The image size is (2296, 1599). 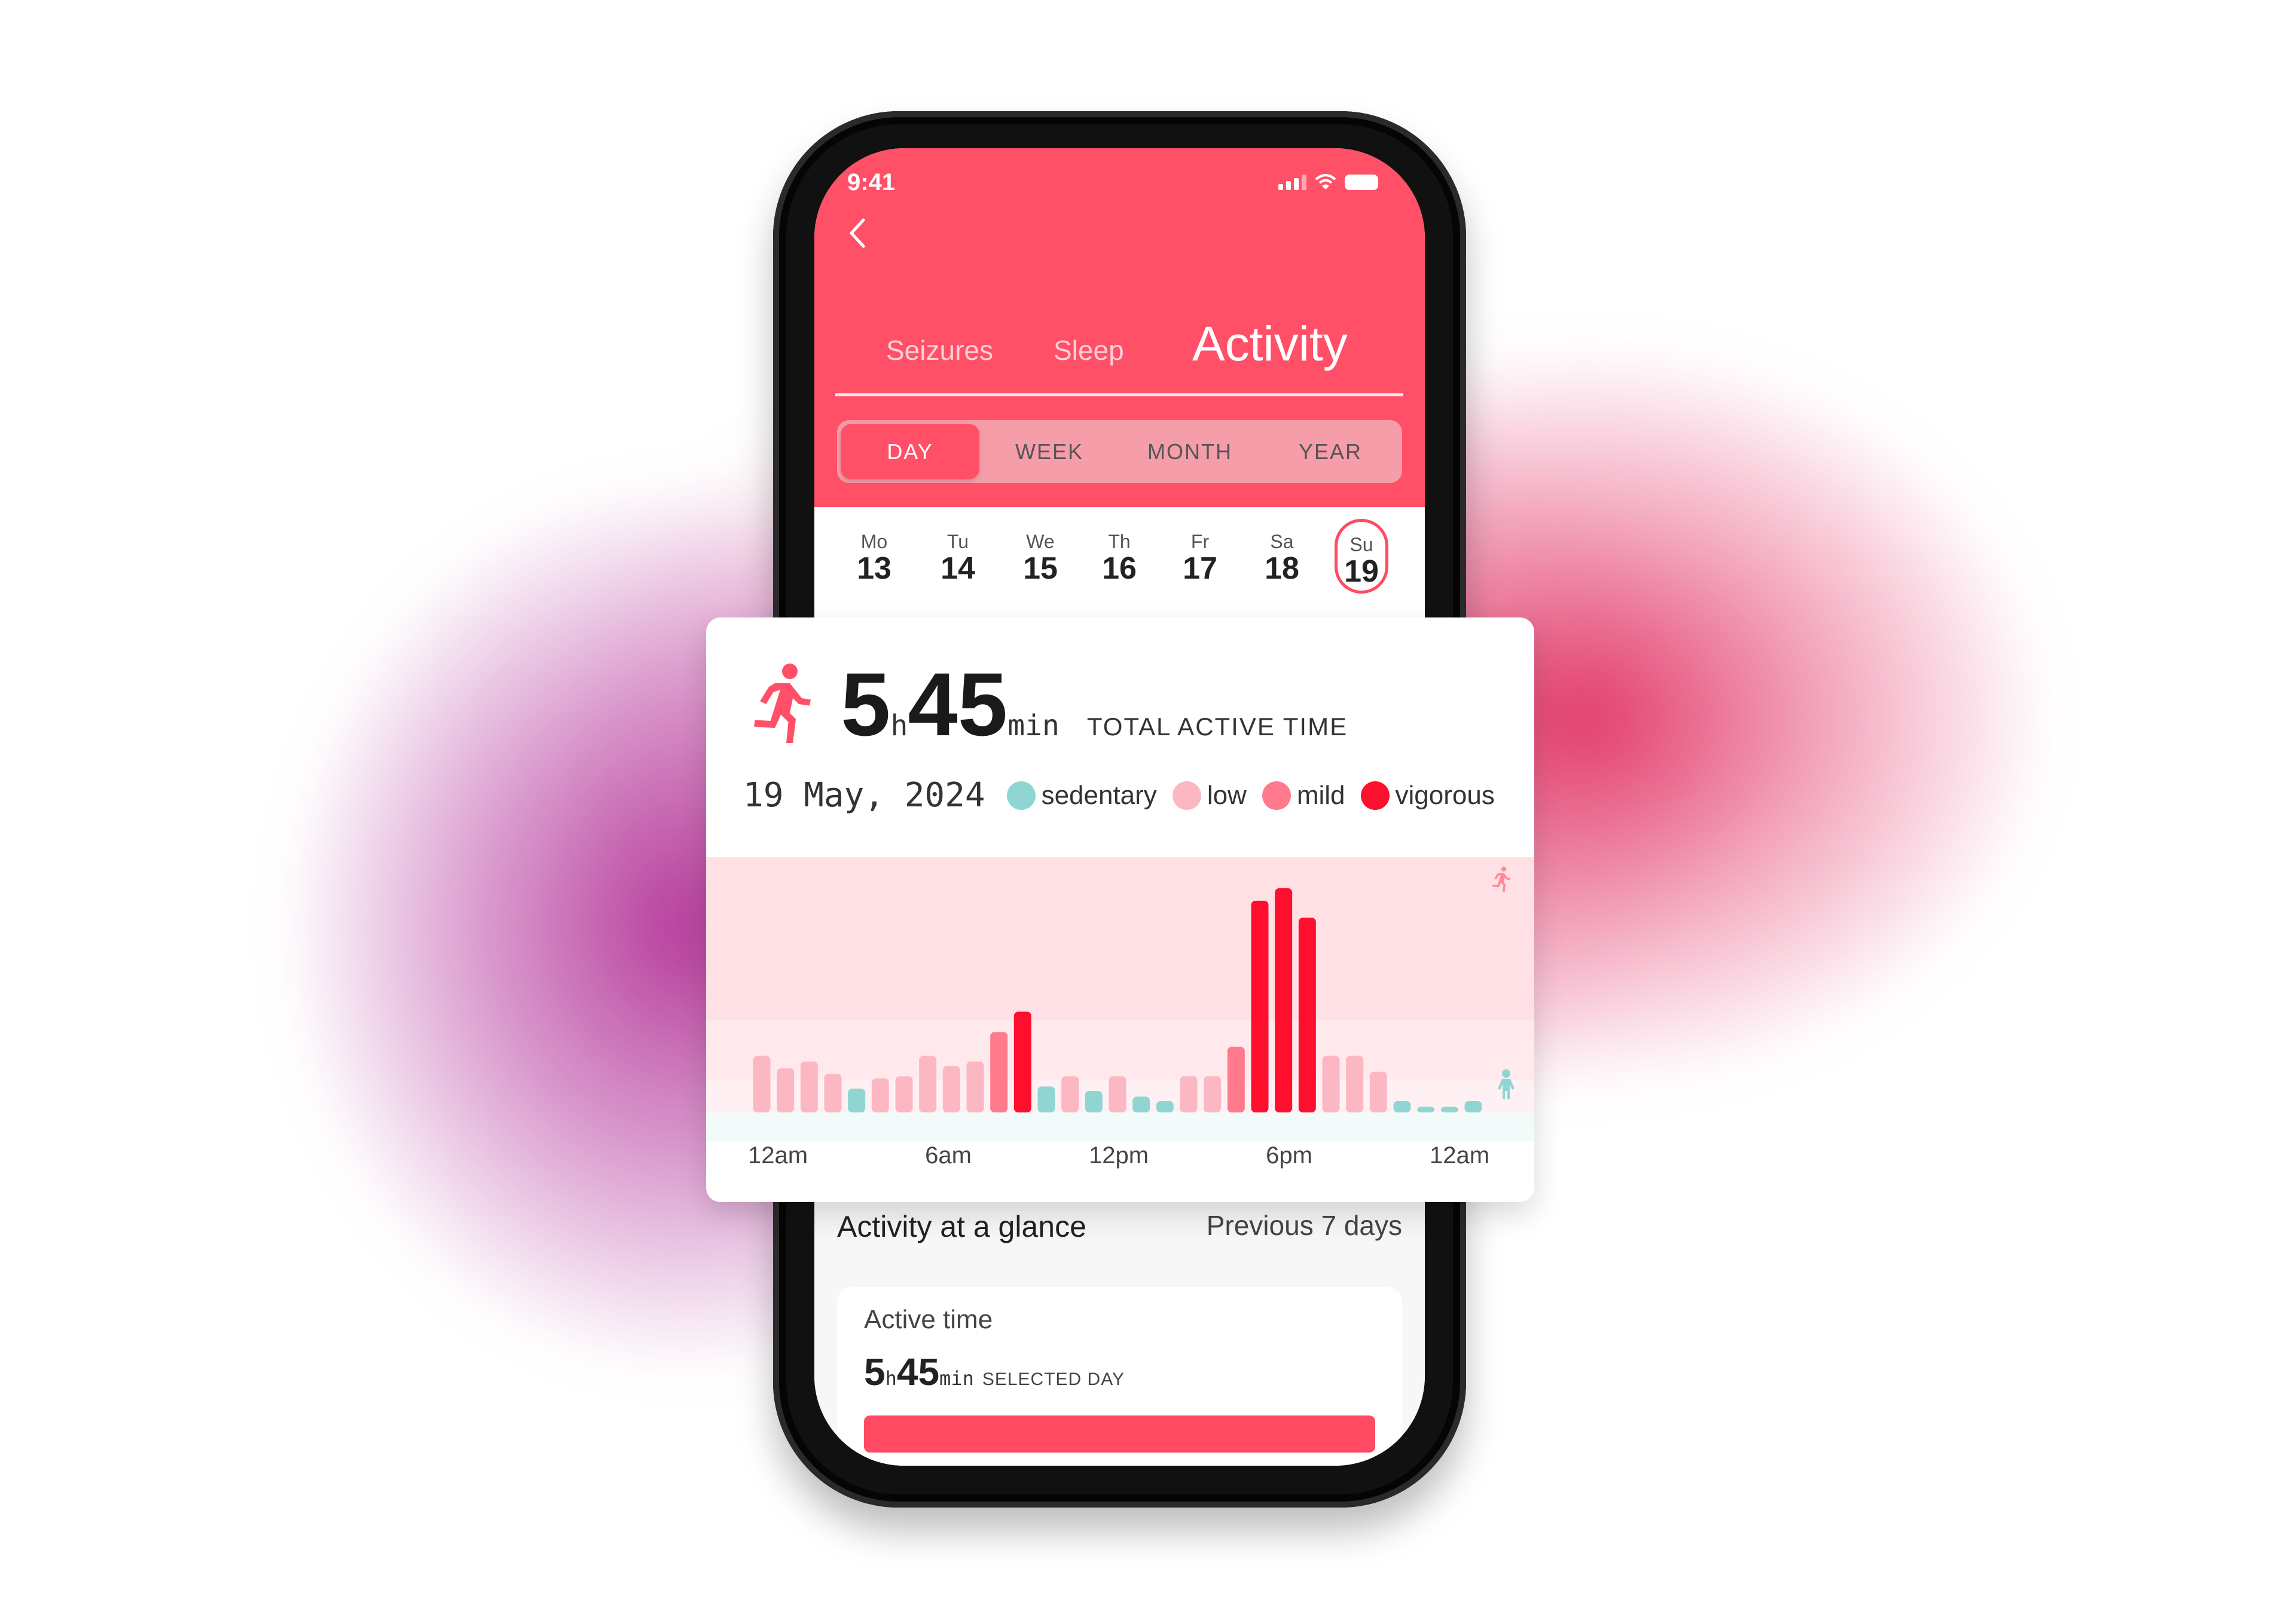 I want to click on x-tick-label: 12pm, so click(x=1119, y=1155).